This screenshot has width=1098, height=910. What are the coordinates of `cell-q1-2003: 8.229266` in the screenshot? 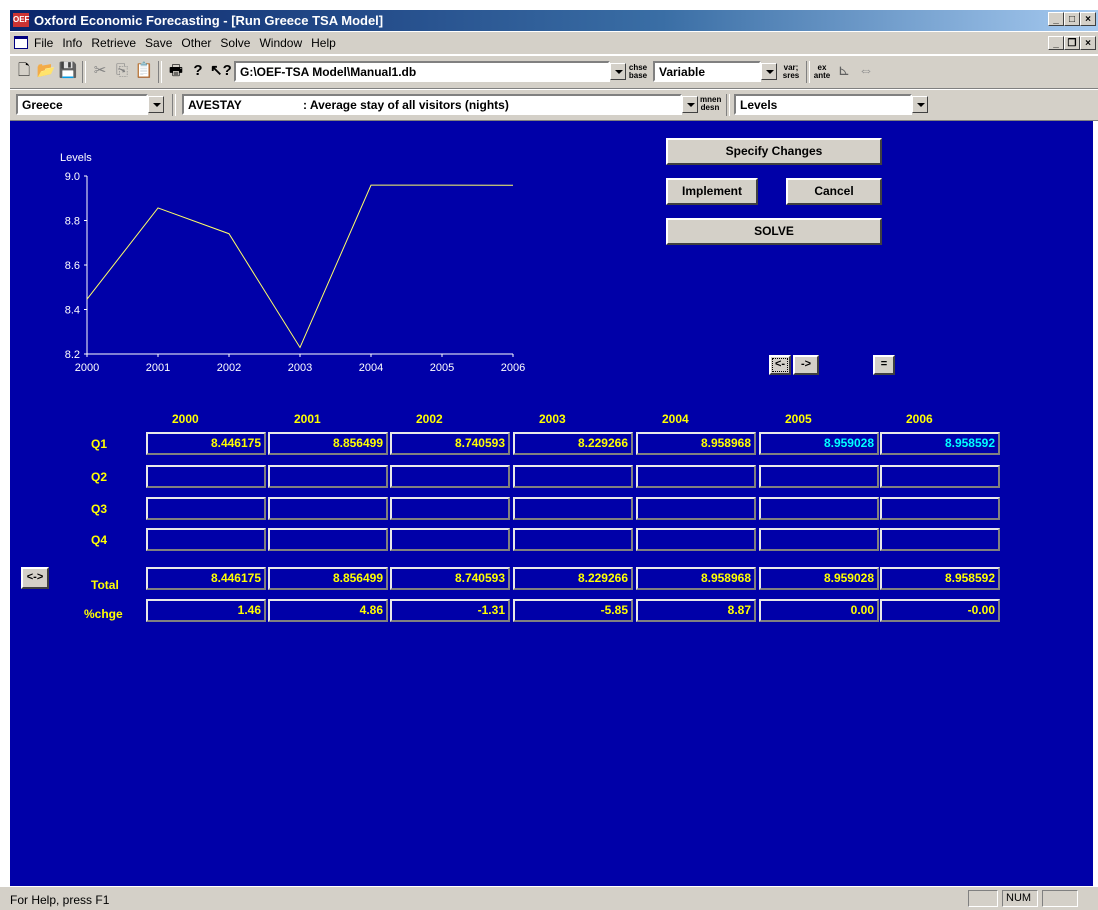 It's located at (573, 443).